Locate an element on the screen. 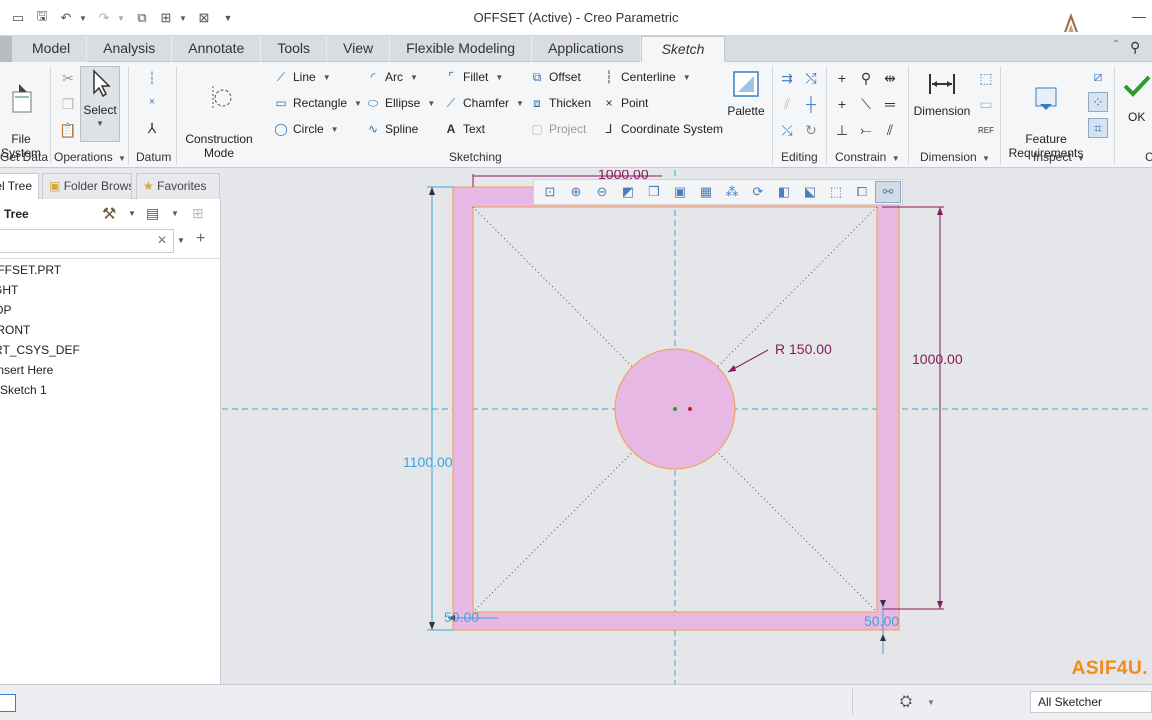 This screenshot has width=1152, height=720. perimeter-dimension-icon: ⬚ is located at coordinates (986, 78).